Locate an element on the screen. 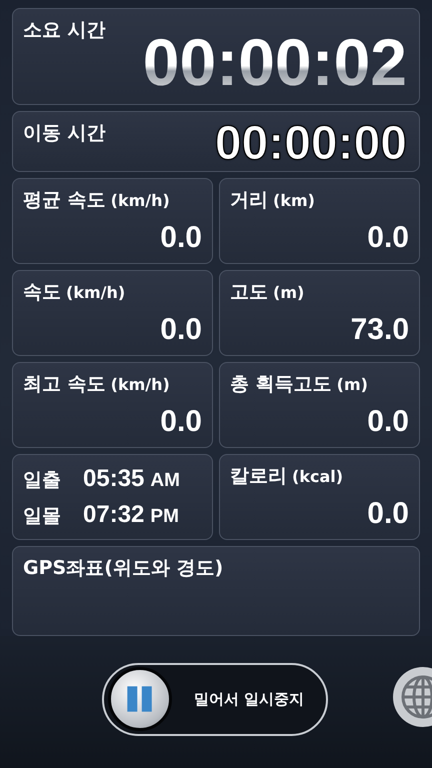 This screenshot has width=432, height=768. stat-value: 73.0 is located at coordinates (379, 330).